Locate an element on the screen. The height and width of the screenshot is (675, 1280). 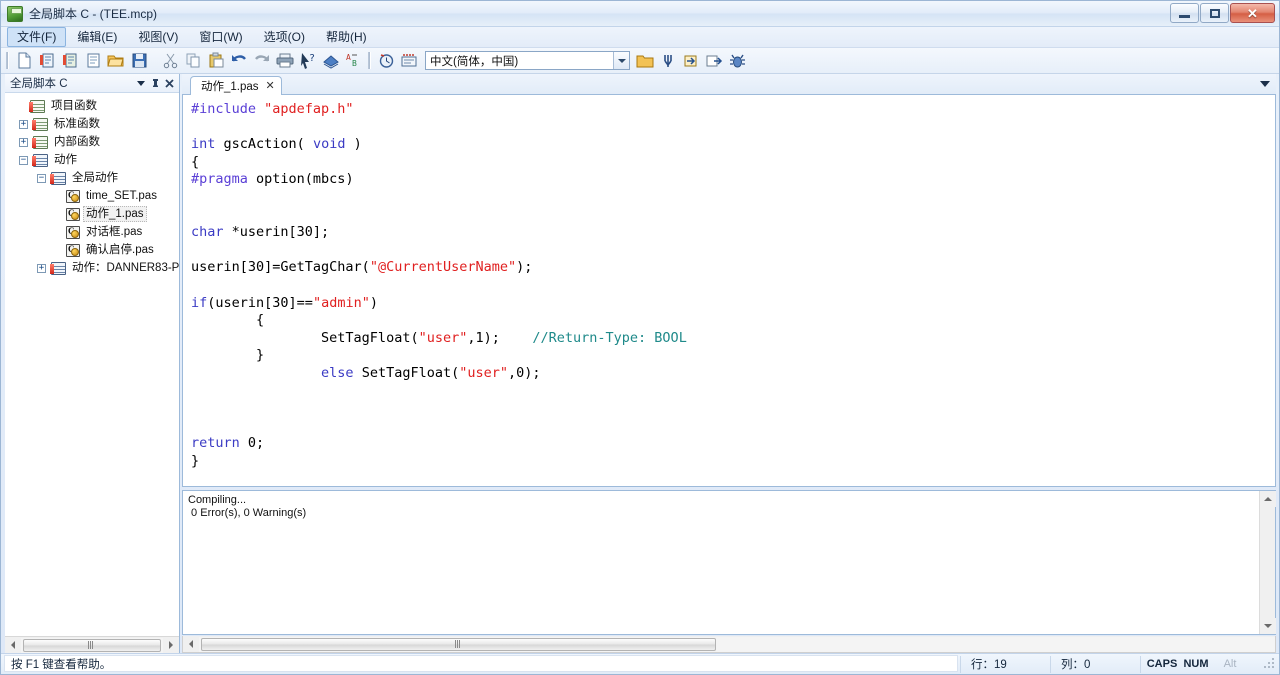
tree-node-global-actions: − 全局动作 is located at coordinates (92, 178).